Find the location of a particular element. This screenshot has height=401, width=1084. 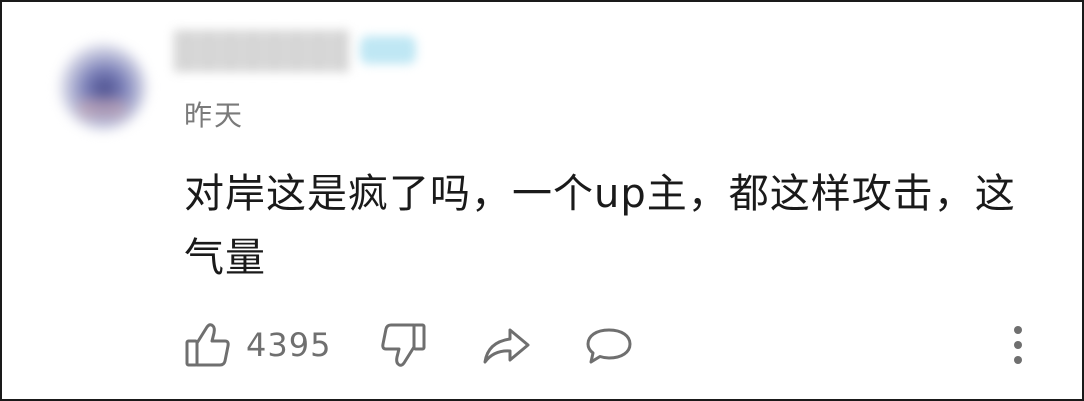

like-count: 4395 is located at coordinates (289, 345).